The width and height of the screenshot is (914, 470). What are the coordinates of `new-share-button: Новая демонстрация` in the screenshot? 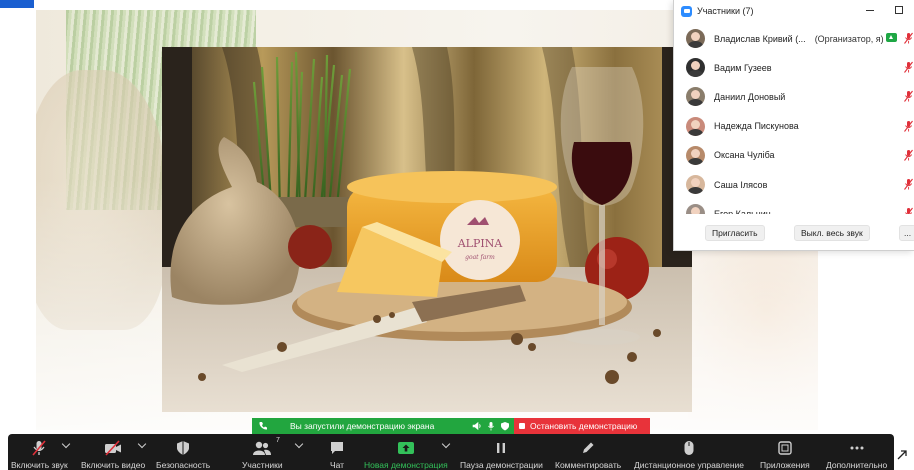 It's located at (406, 452).